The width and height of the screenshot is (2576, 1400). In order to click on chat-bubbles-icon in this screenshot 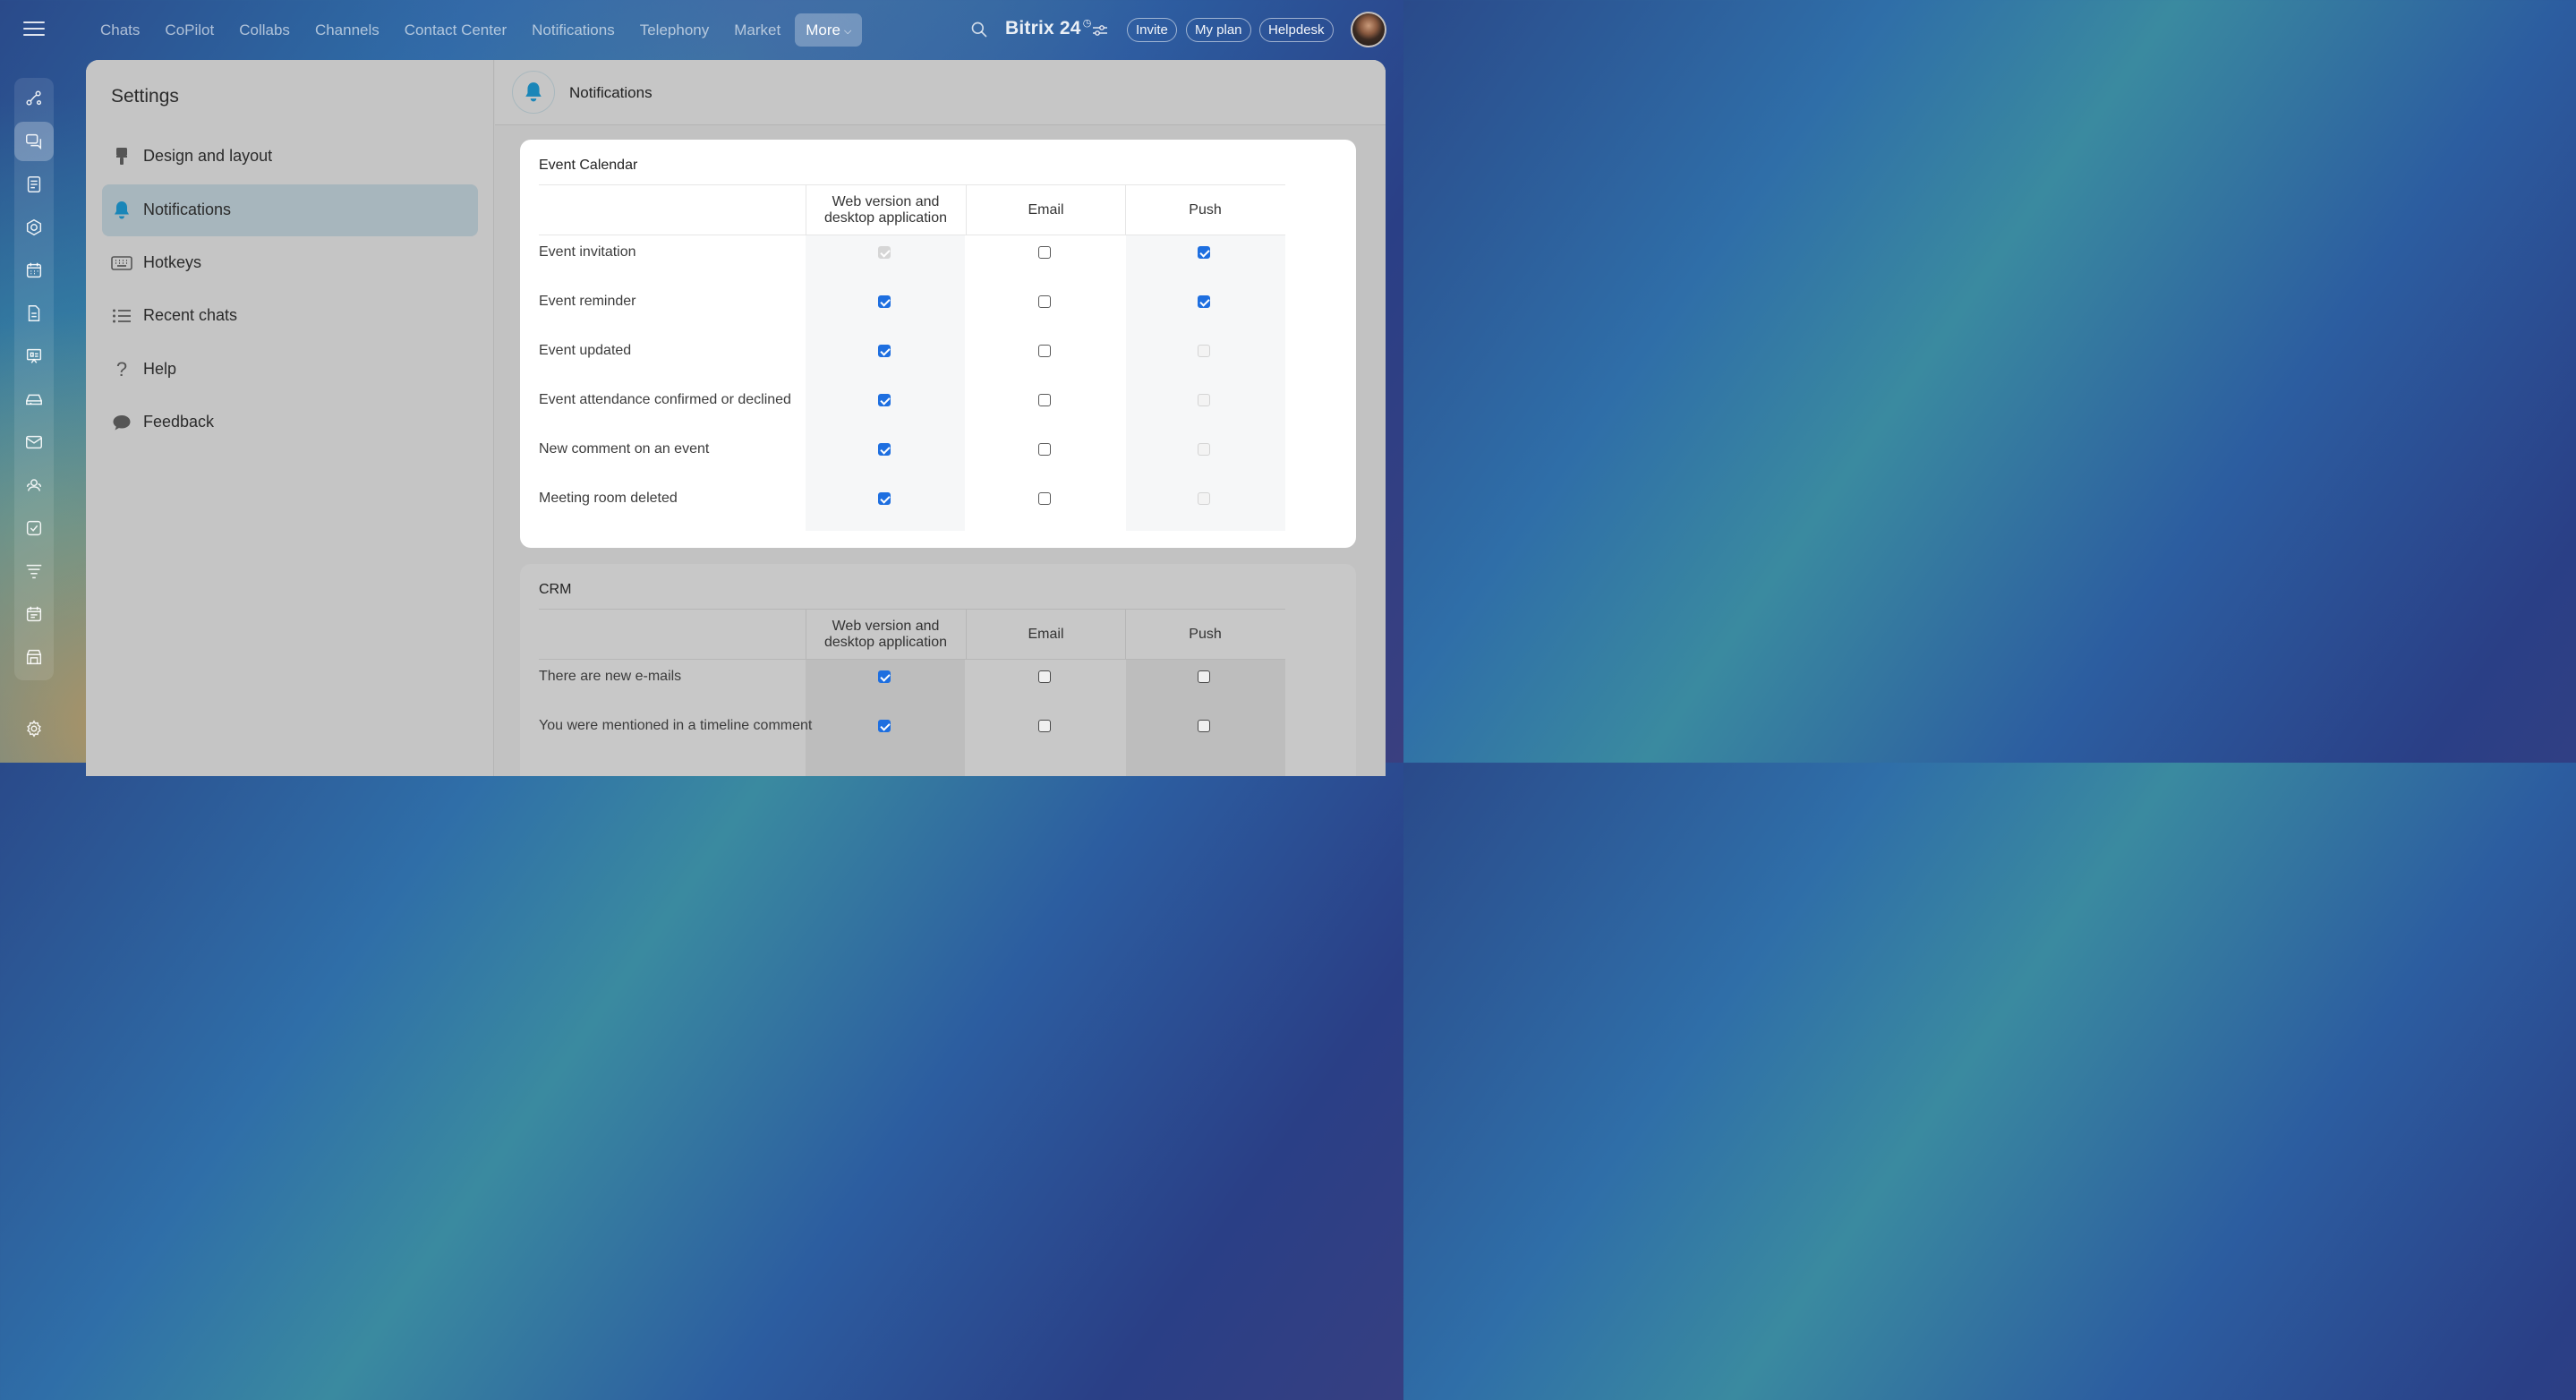, I will do `click(34, 141)`.